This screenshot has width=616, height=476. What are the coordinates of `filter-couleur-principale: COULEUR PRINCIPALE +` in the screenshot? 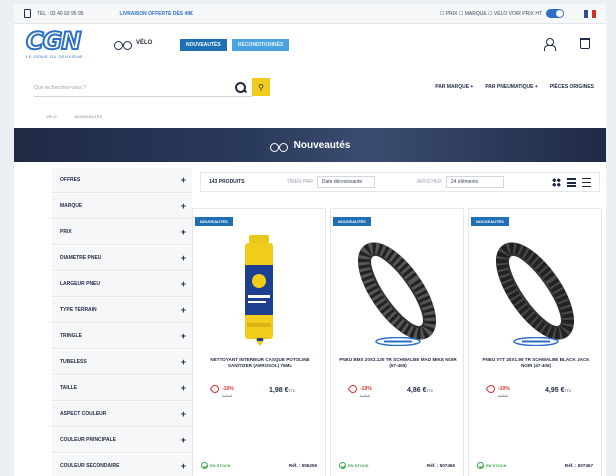 It's located at (122, 440).